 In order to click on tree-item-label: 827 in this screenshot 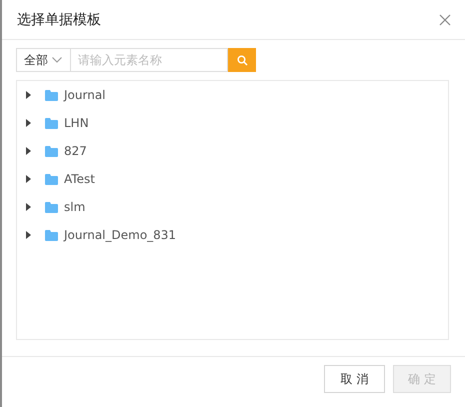, I will do `click(75, 151)`.